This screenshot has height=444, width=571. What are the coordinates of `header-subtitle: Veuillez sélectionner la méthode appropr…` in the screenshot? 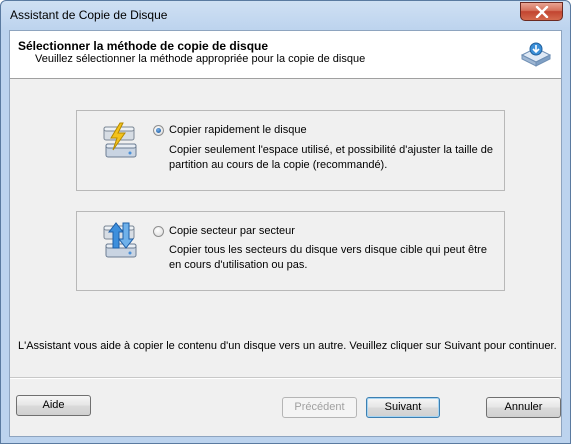 It's located at (200, 59).